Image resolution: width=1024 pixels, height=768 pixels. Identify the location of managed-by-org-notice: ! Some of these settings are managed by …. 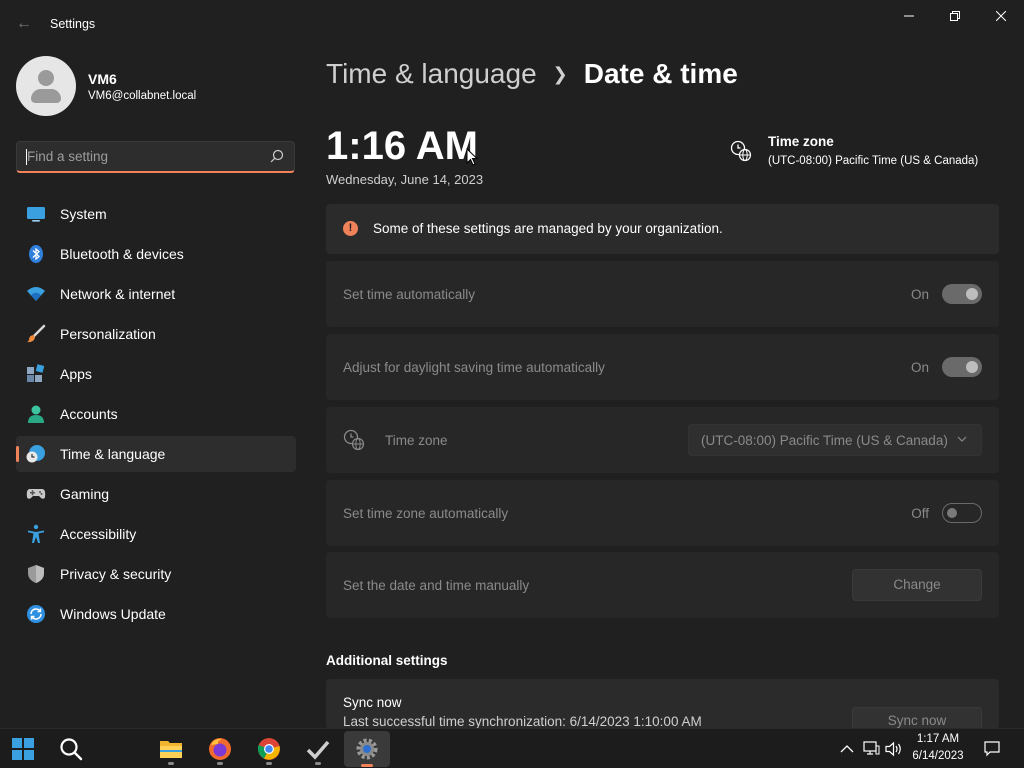
(662, 229).